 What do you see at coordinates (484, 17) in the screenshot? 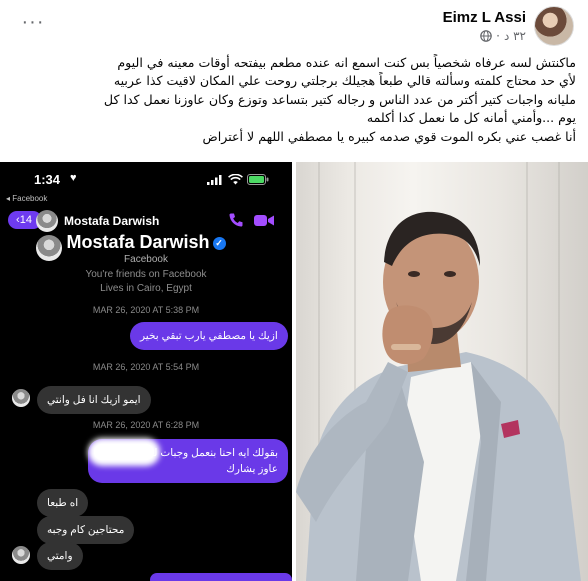
I see `author-name: Eimz L Assi` at bounding box center [484, 17].